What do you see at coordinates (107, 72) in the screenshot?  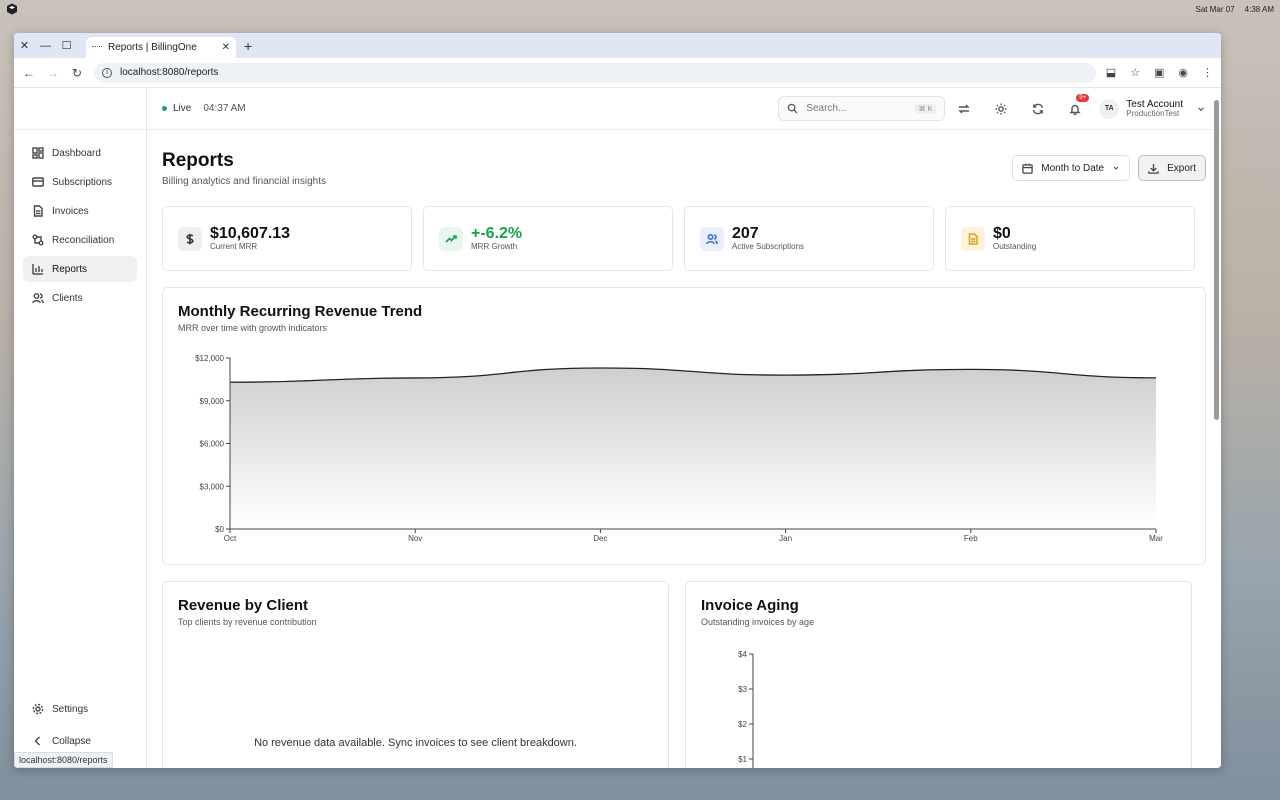 I see `site-info-icon: i` at bounding box center [107, 72].